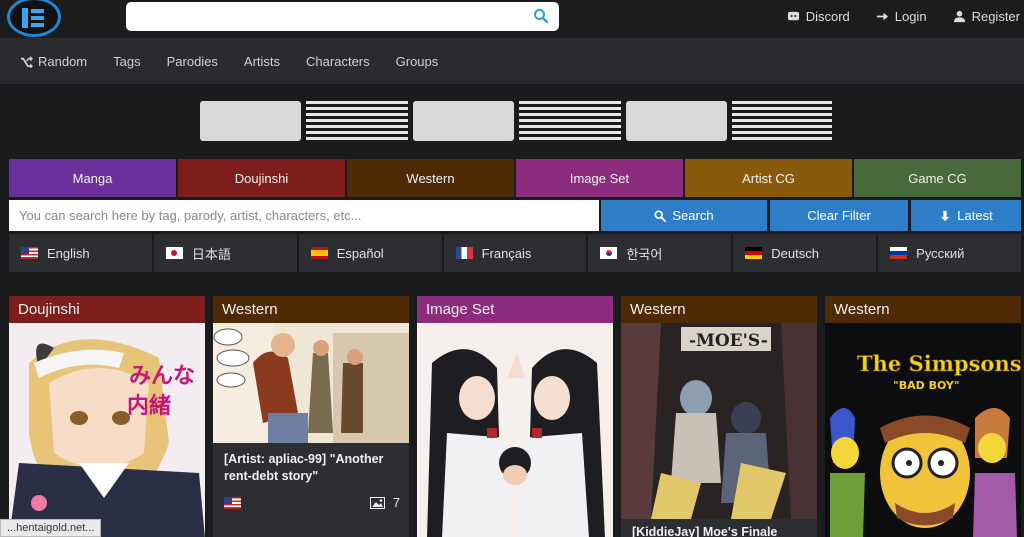 The height and width of the screenshot is (537, 1024). Describe the element at coordinates (882, 16) in the screenshot. I see `login-icon` at that location.